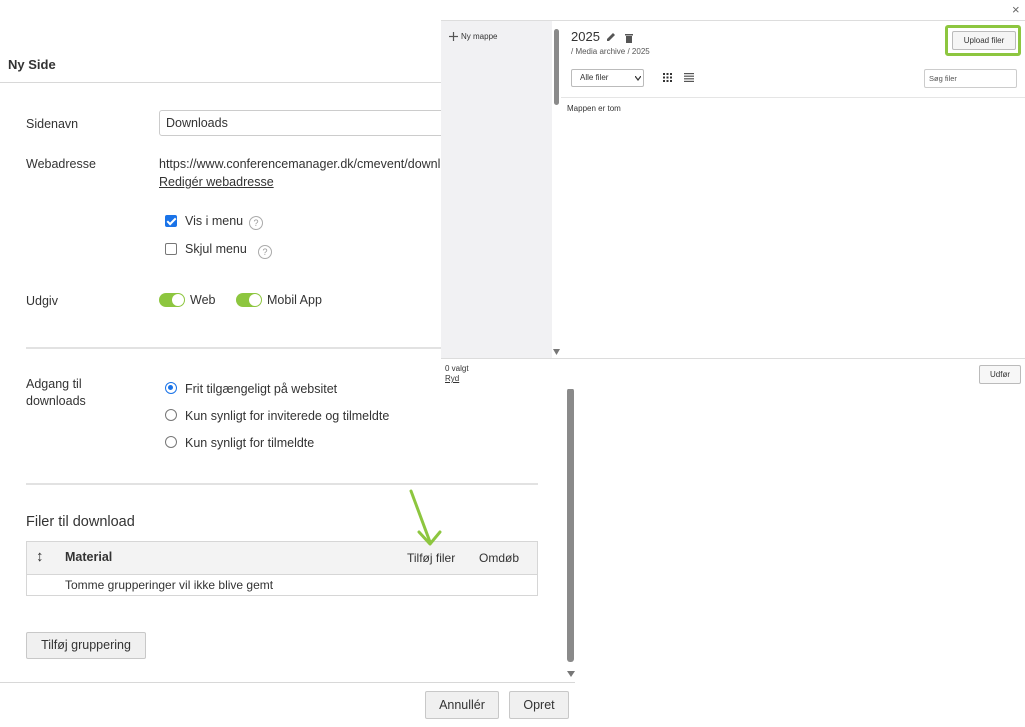  What do you see at coordinates (216, 249) in the screenshot?
I see `hide-menu-label: Skjul menu` at bounding box center [216, 249].